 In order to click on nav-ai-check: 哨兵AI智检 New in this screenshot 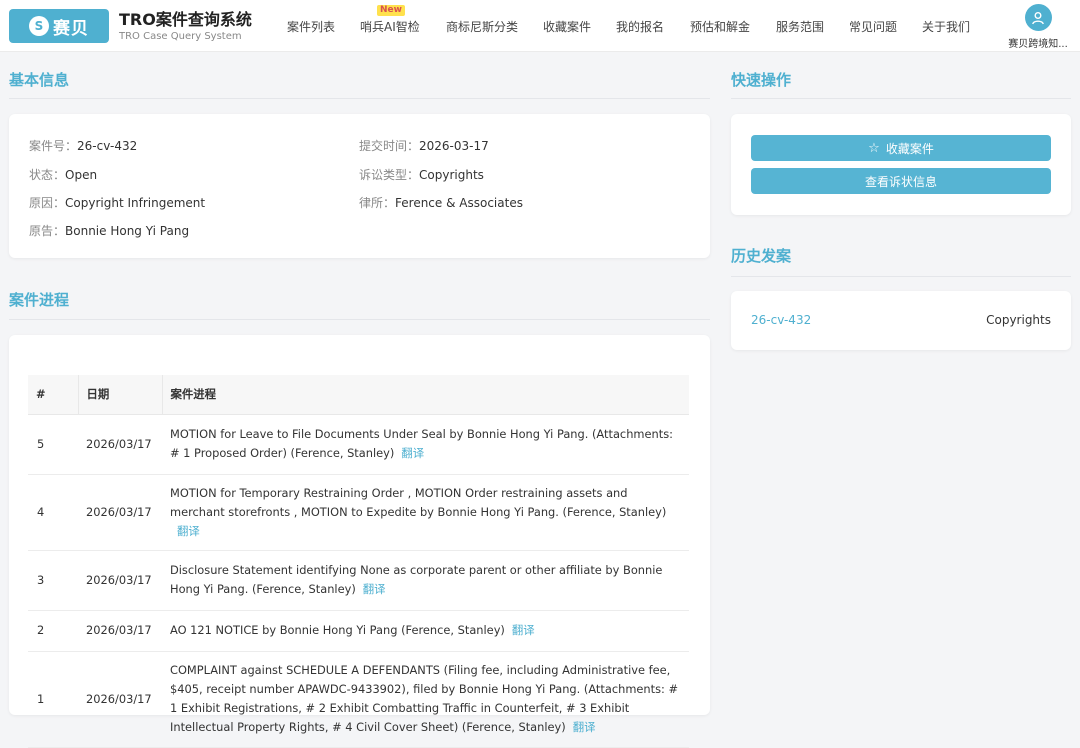, I will do `click(390, 20)`.